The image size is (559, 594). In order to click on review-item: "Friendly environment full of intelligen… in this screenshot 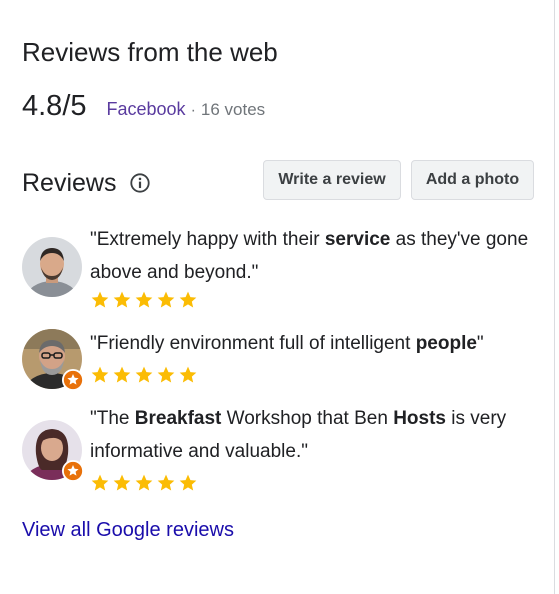, I will do `click(282, 359)`.